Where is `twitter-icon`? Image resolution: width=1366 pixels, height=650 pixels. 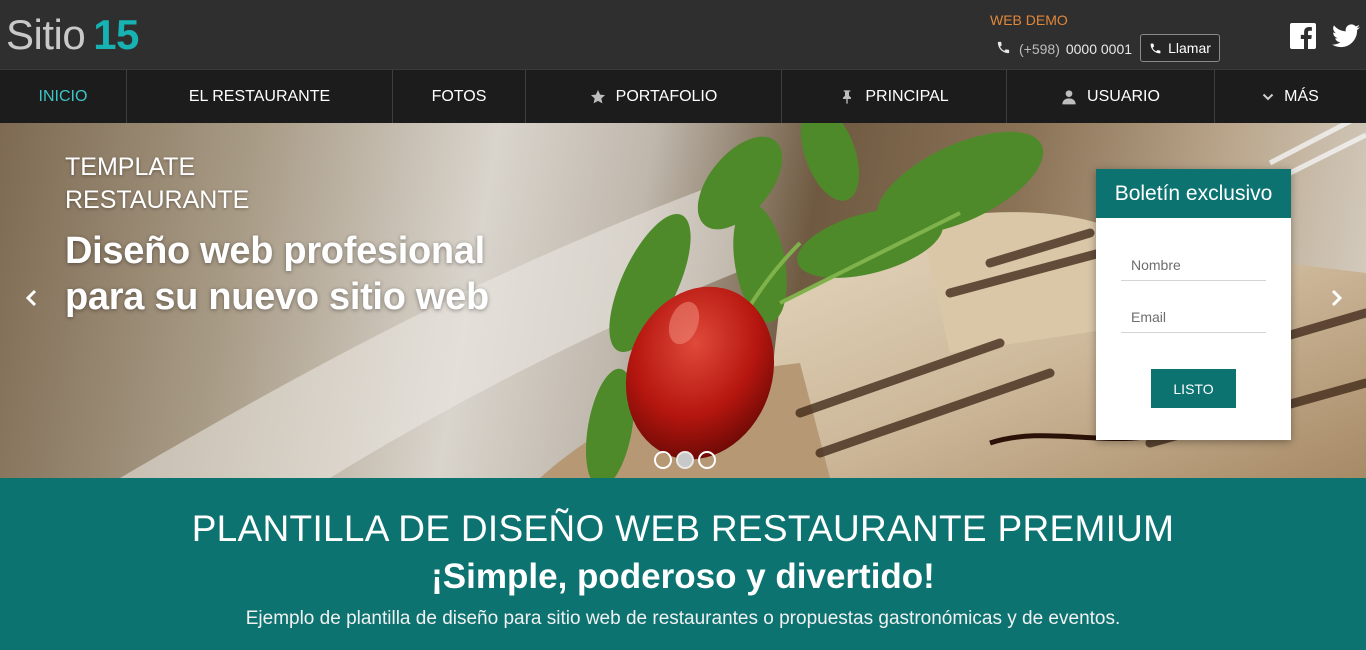 twitter-icon is located at coordinates (1346, 36).